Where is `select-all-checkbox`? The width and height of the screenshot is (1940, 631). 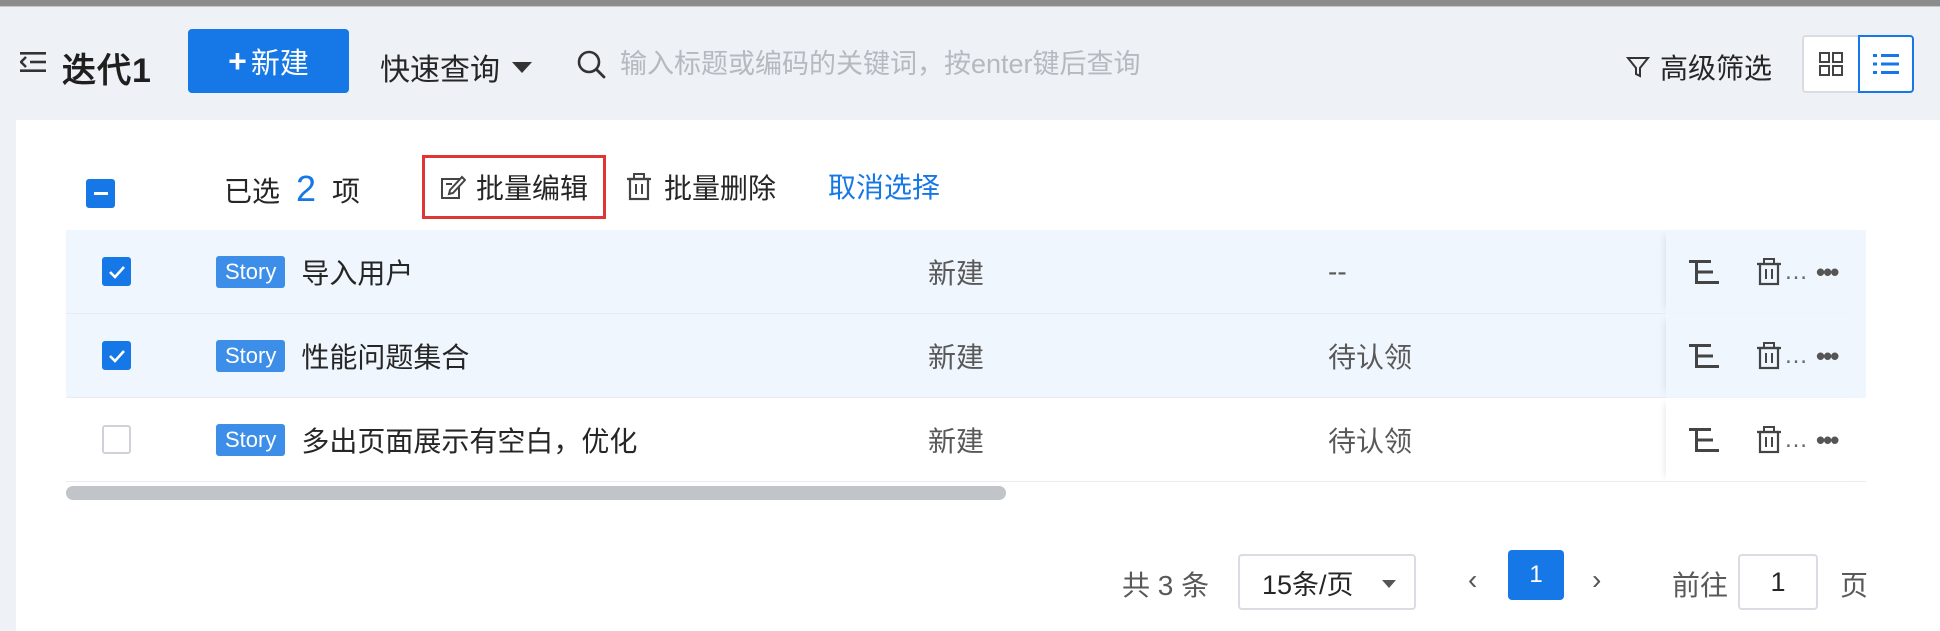 select-all-checkbox is located at coordinates (100, 193).